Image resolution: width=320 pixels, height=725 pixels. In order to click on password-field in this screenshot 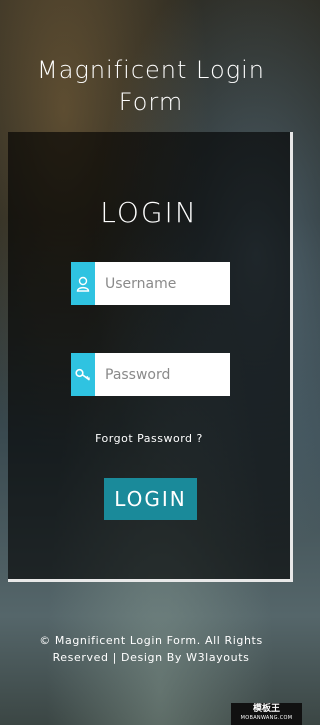, I will do `click(150, 374)`.